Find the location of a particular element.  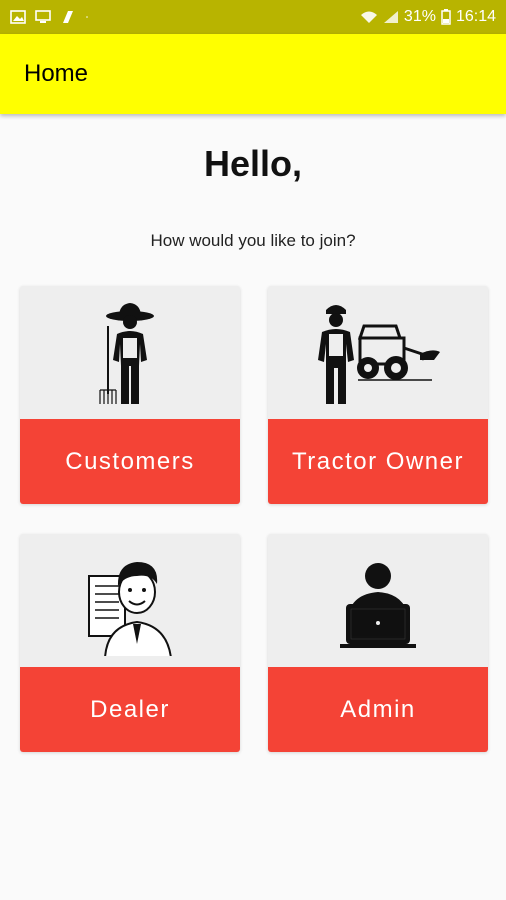

tractor-owner-icon is located at coordinates (379, 354).